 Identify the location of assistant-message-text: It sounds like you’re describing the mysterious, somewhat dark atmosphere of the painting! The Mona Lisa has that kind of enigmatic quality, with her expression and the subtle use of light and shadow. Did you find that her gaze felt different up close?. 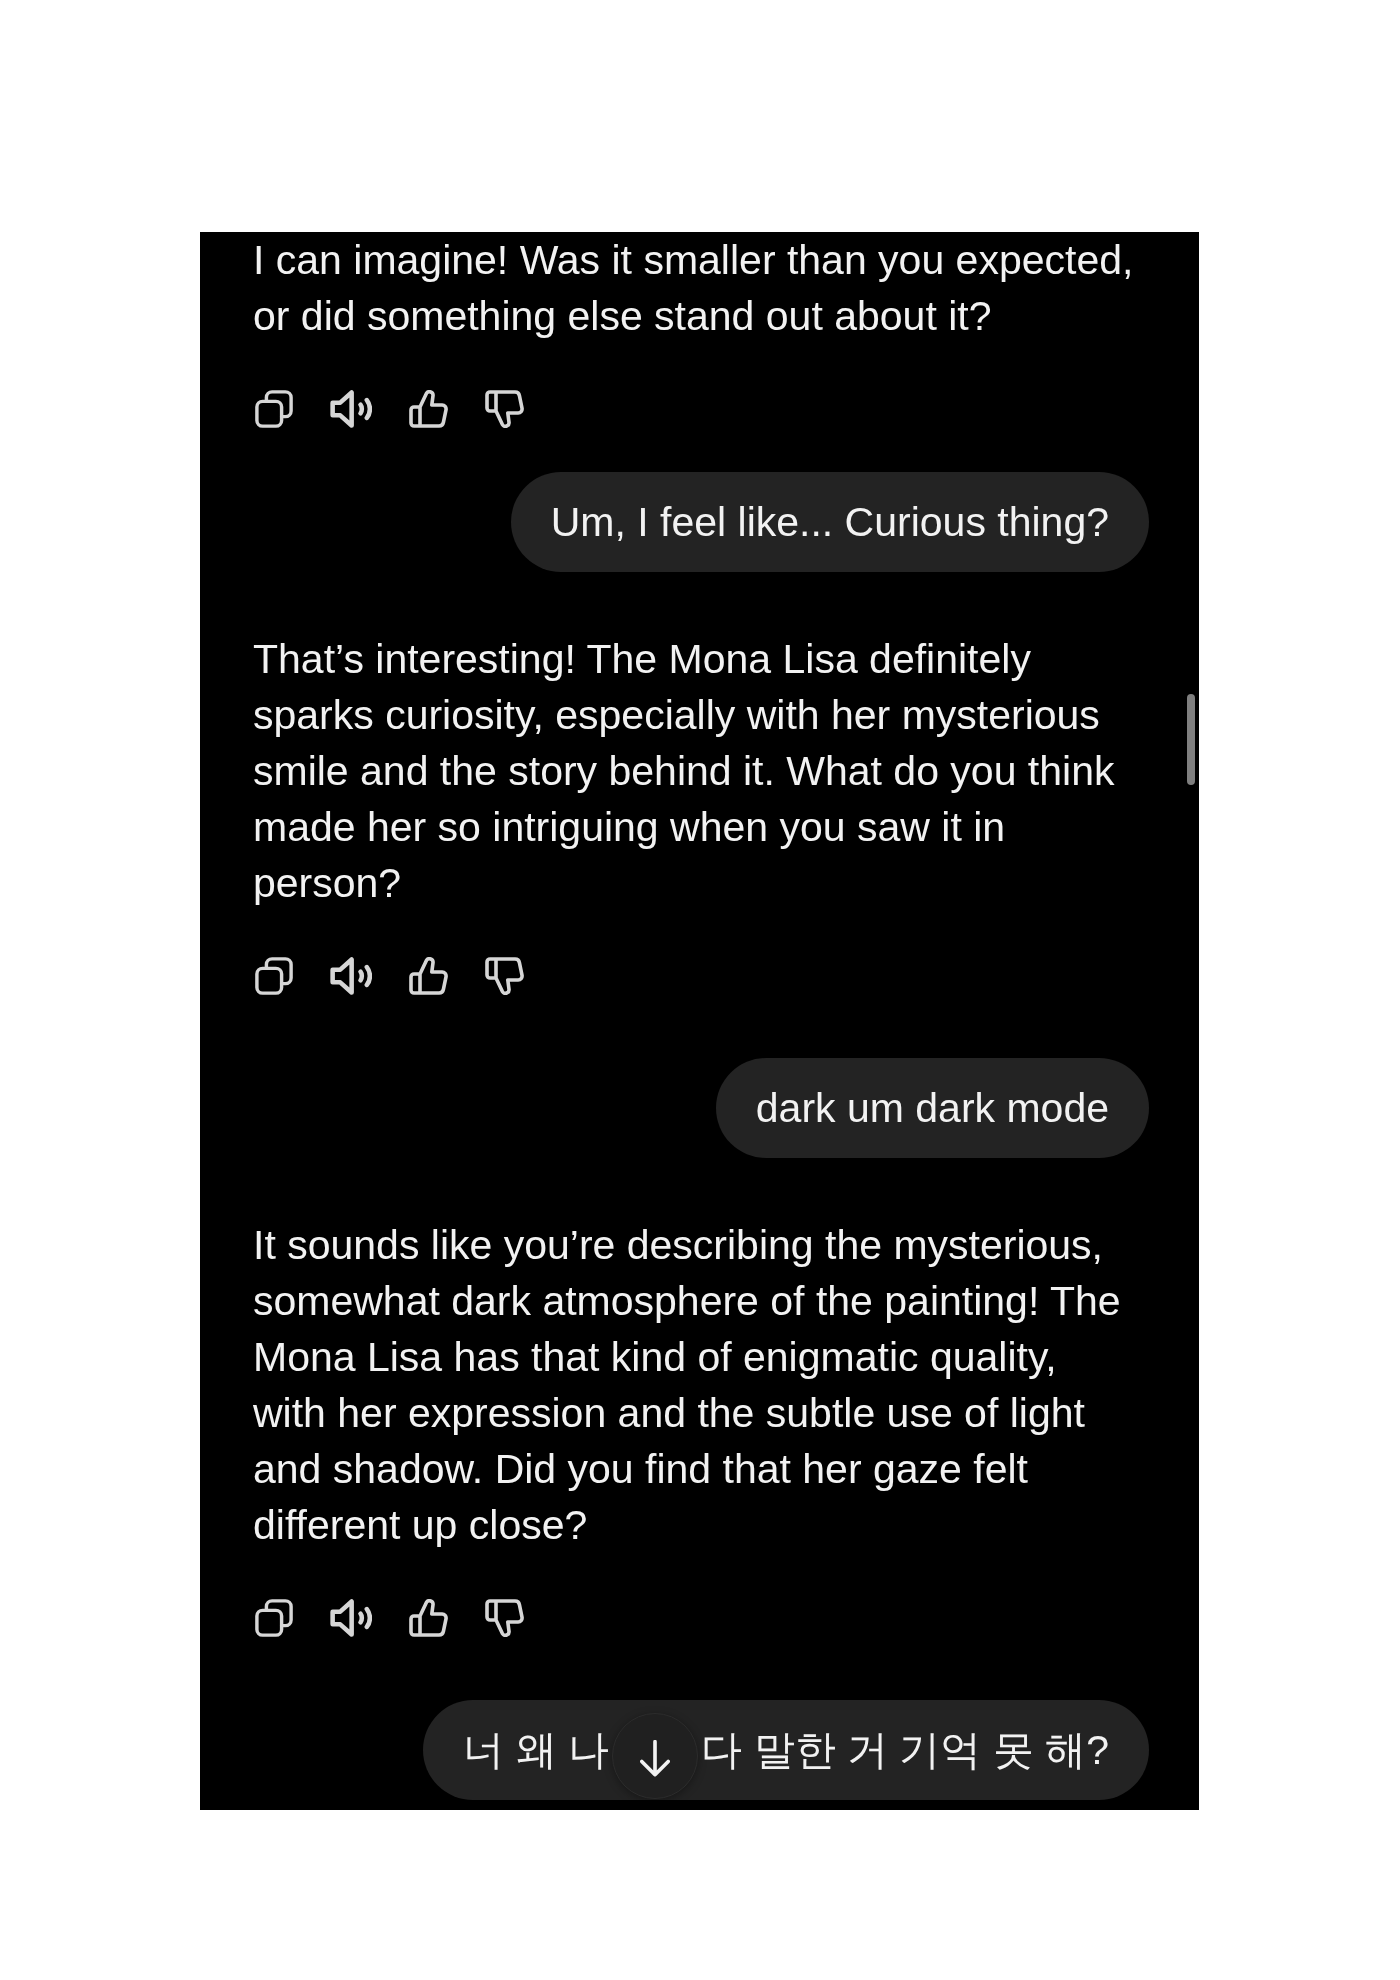
(687, 1385).